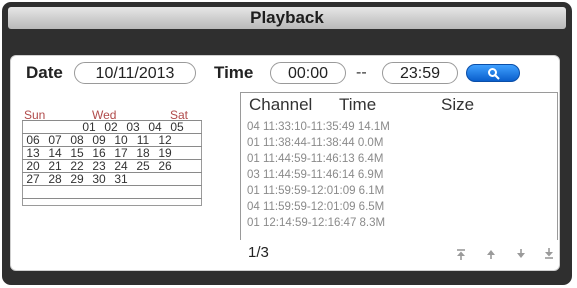  Describe the element at coordinates (55, 140) in the screenshot. I see `calendar-day: 07` at that location.